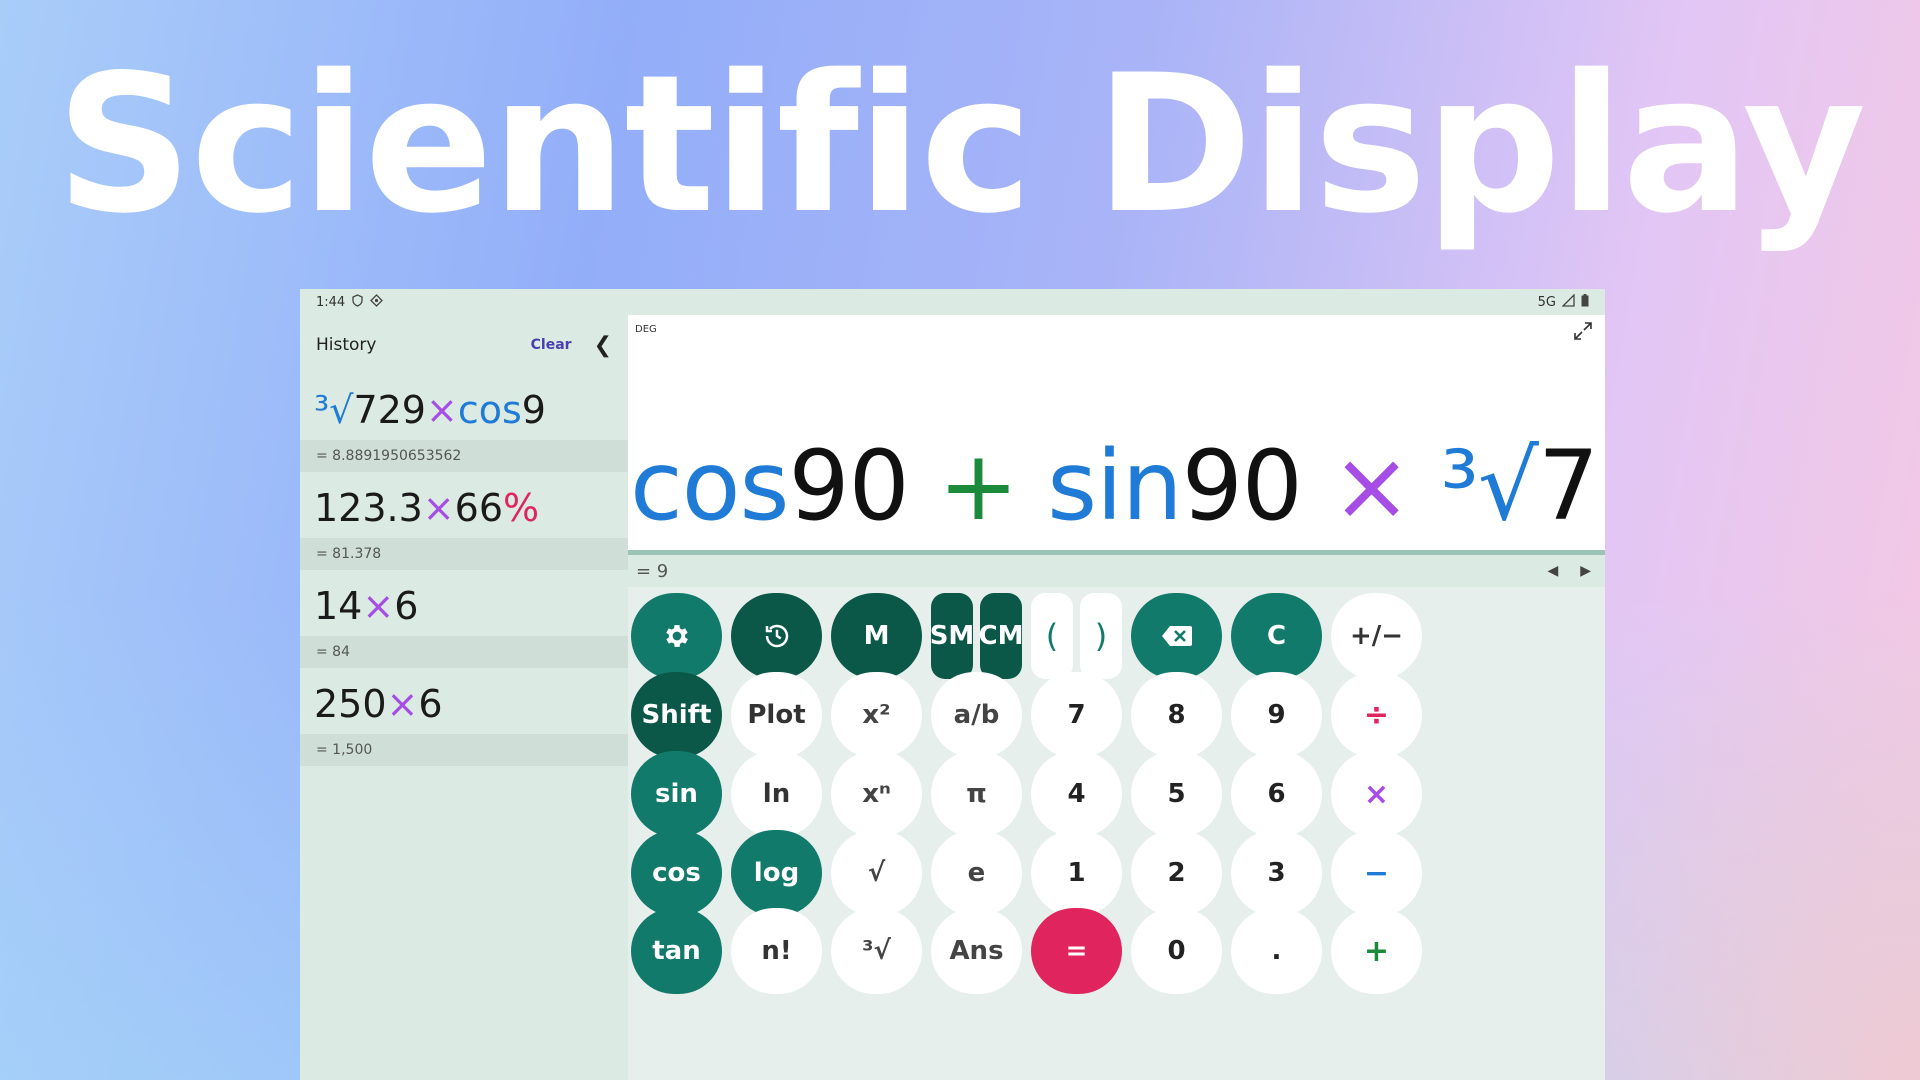 Image resolution: width=1920 pixels, height=1080 pixels. What do you see at coordinates (1585, 571) in the screenshot?
I see `cursor-right-button: ▶` at bounding box center [1585, 571].